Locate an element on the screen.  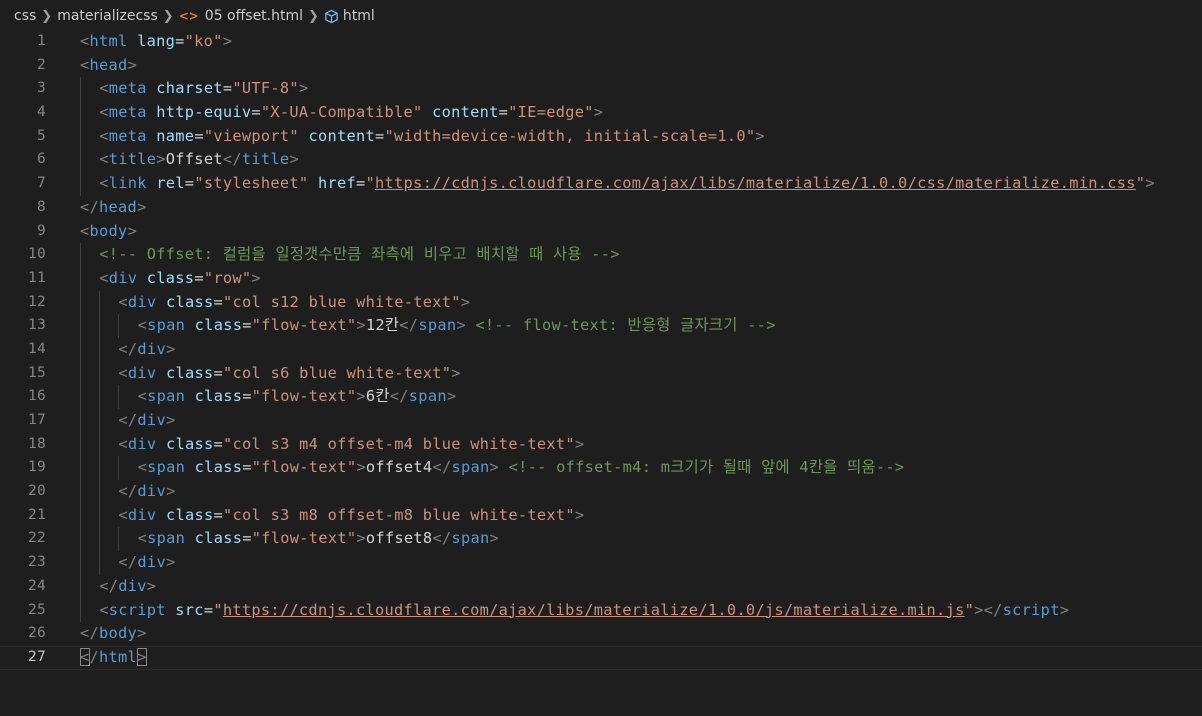
attribute-value: "row" is located at coordinates (227, 277).